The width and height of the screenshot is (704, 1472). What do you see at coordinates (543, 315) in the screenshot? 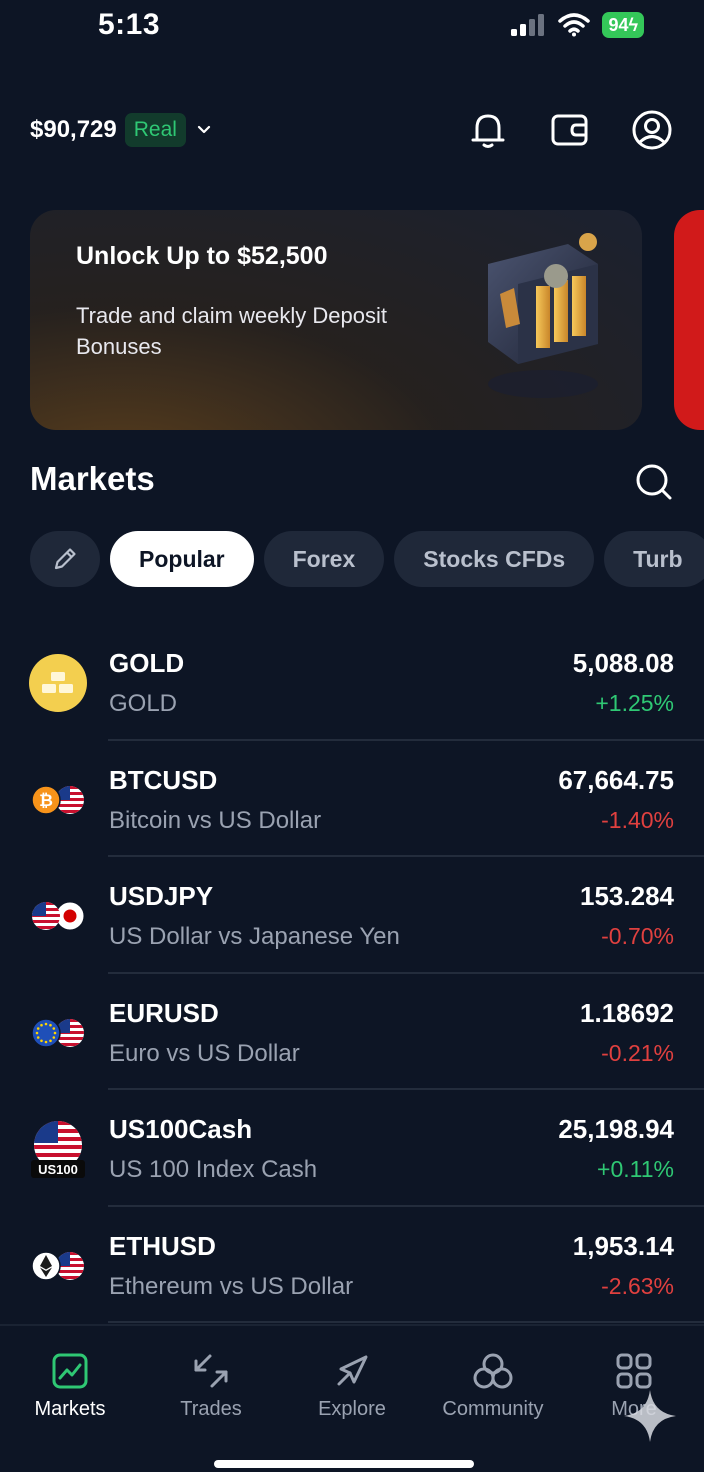
I see `vault-coins-illustration` at bounding box center [543, 315].